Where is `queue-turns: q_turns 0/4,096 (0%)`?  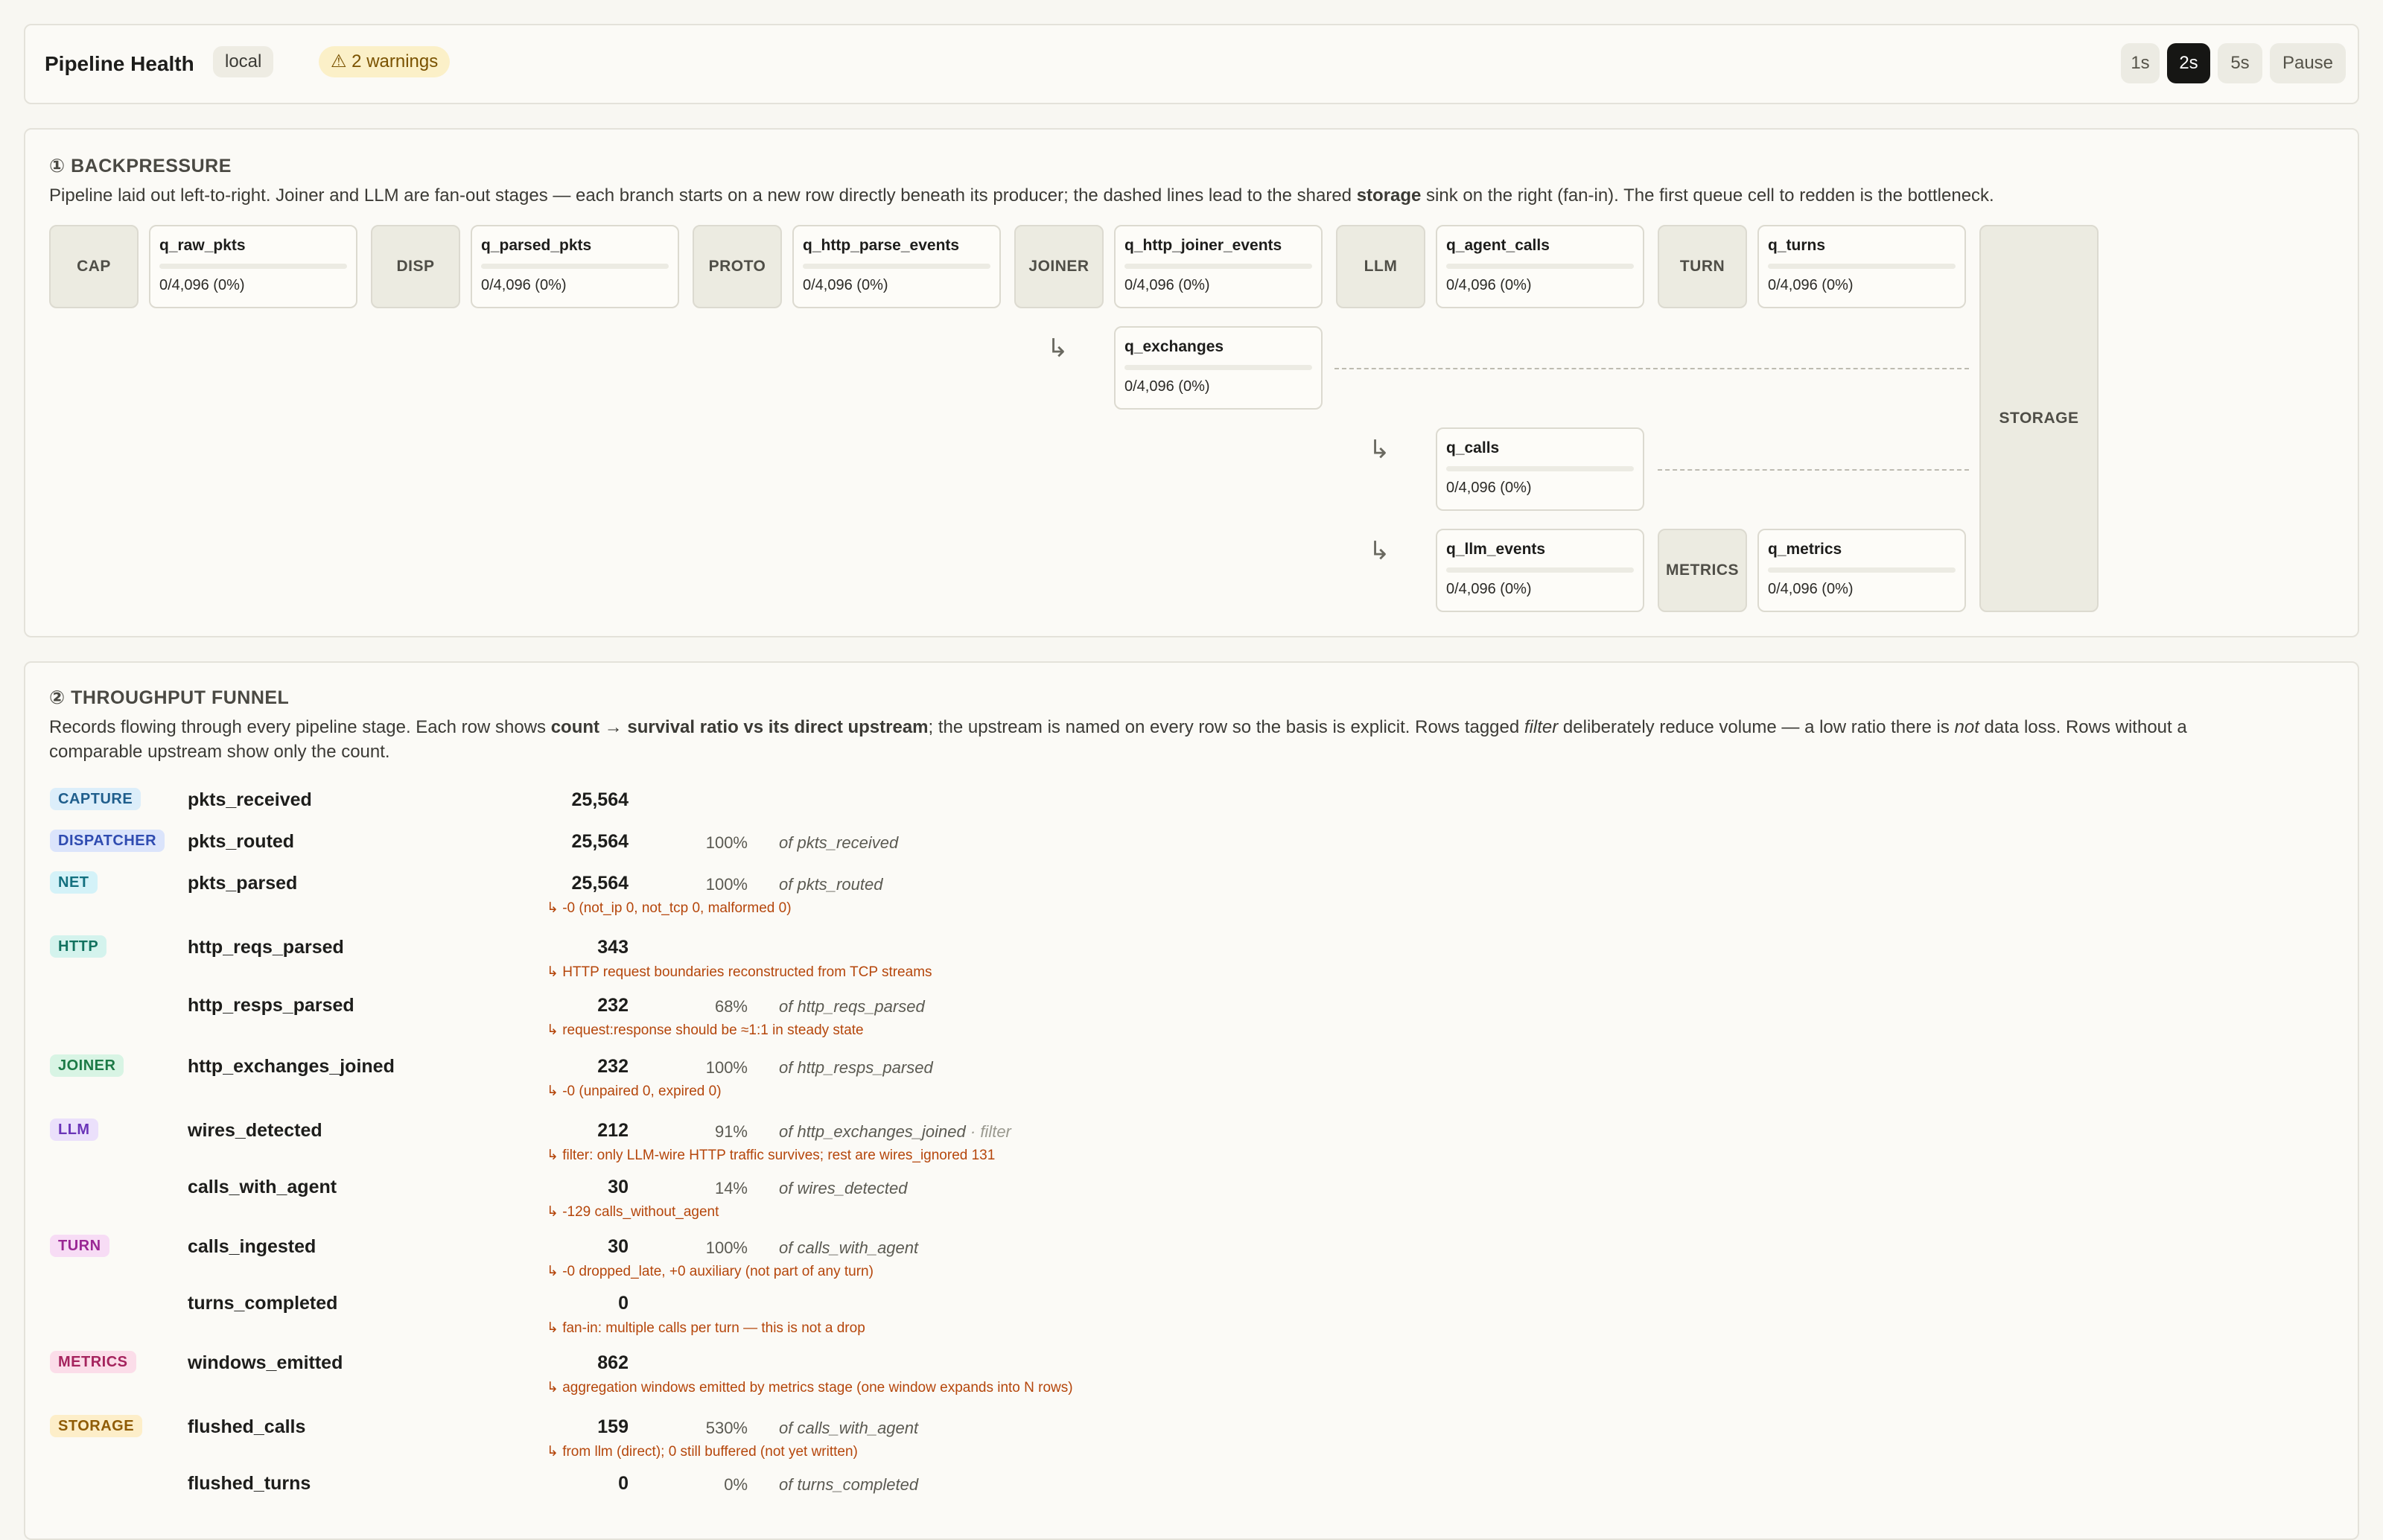 queue-turns: q_turns 0/4,096 (0%) is located at coordinates (1861, 266).